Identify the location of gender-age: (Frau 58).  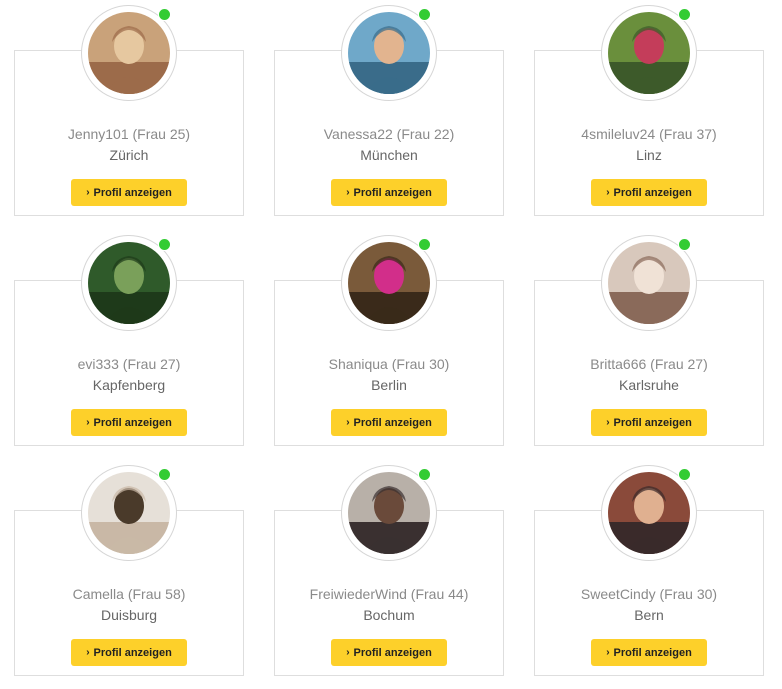
(156, 594).